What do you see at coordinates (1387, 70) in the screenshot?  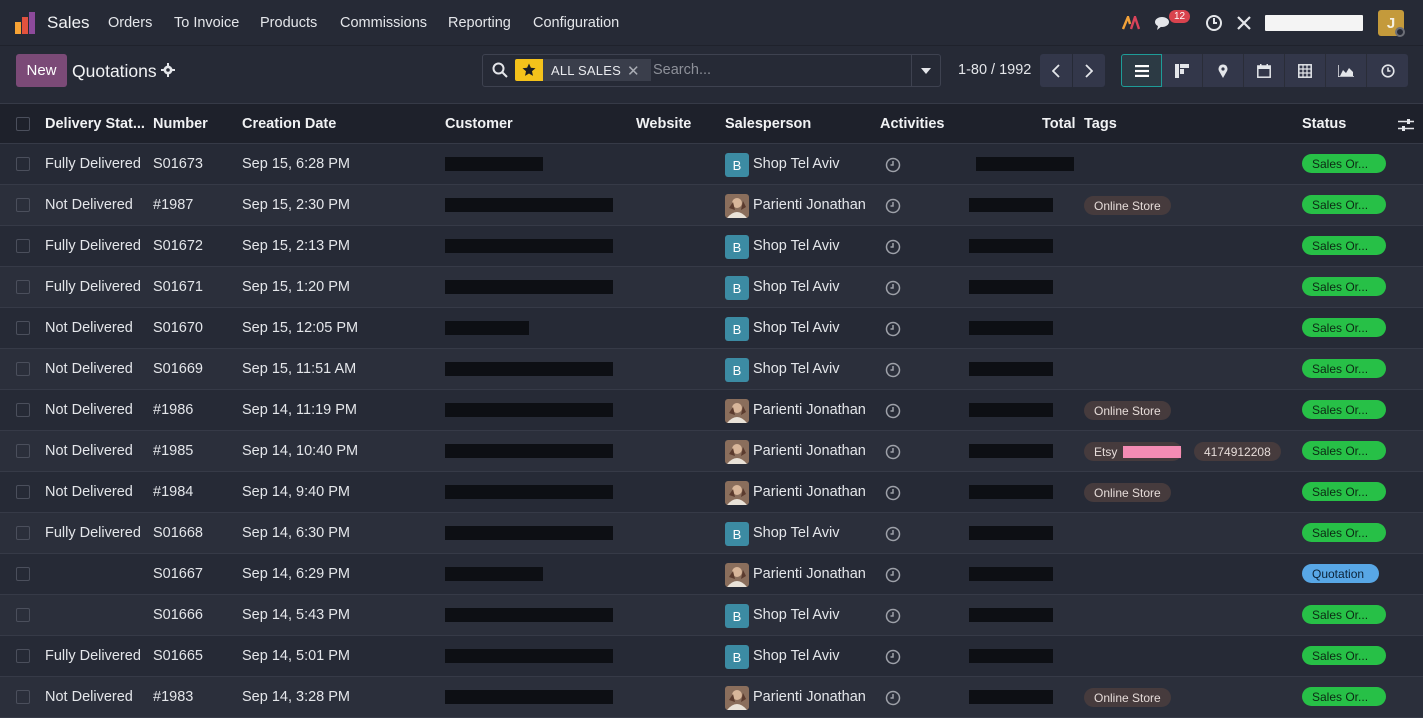 I see `activity-view-button` at bounding box center [1387, 70].